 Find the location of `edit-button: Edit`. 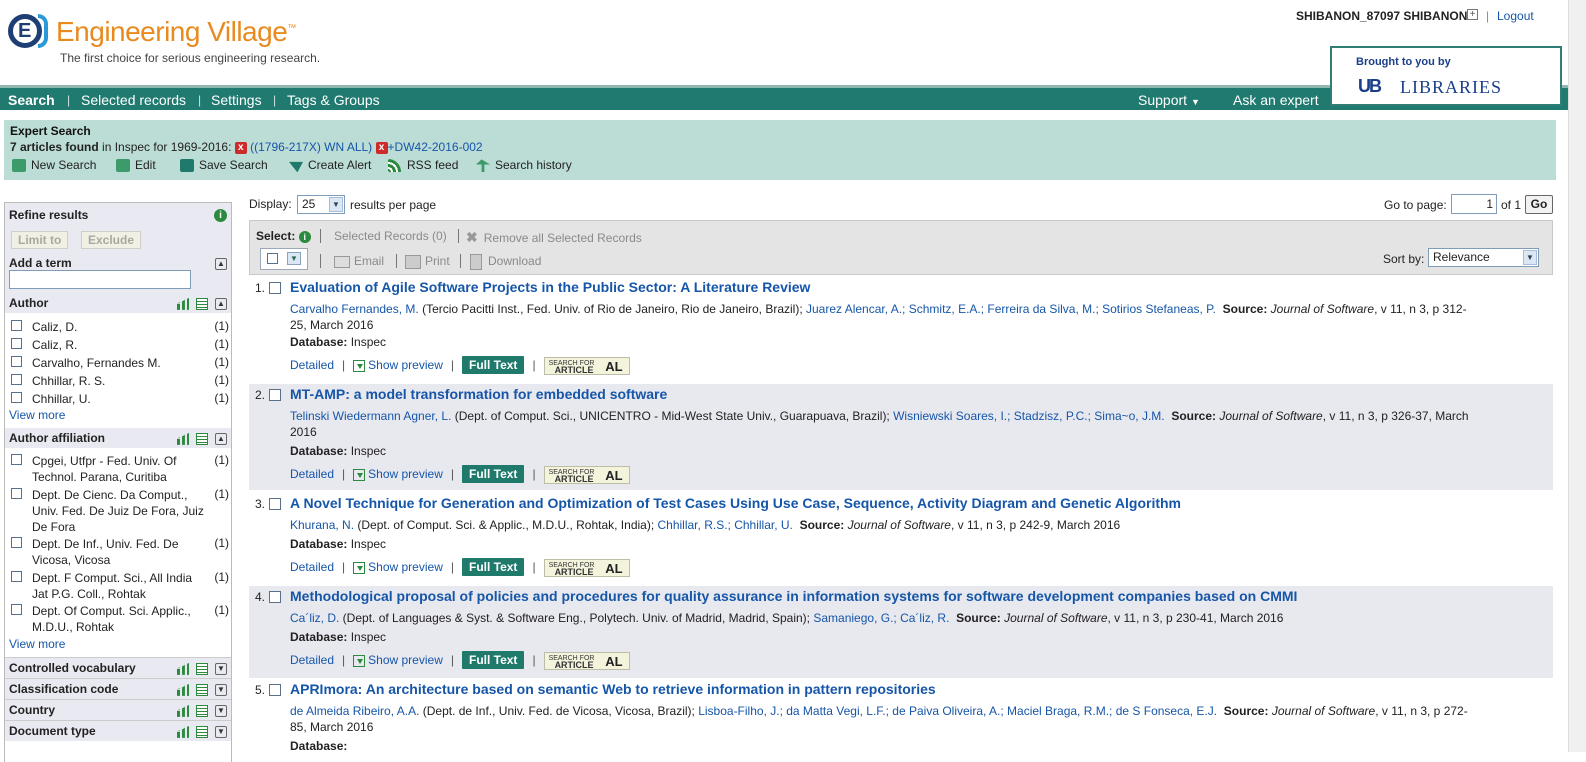

edit-button: Edit is located at coordinates (136, 165).